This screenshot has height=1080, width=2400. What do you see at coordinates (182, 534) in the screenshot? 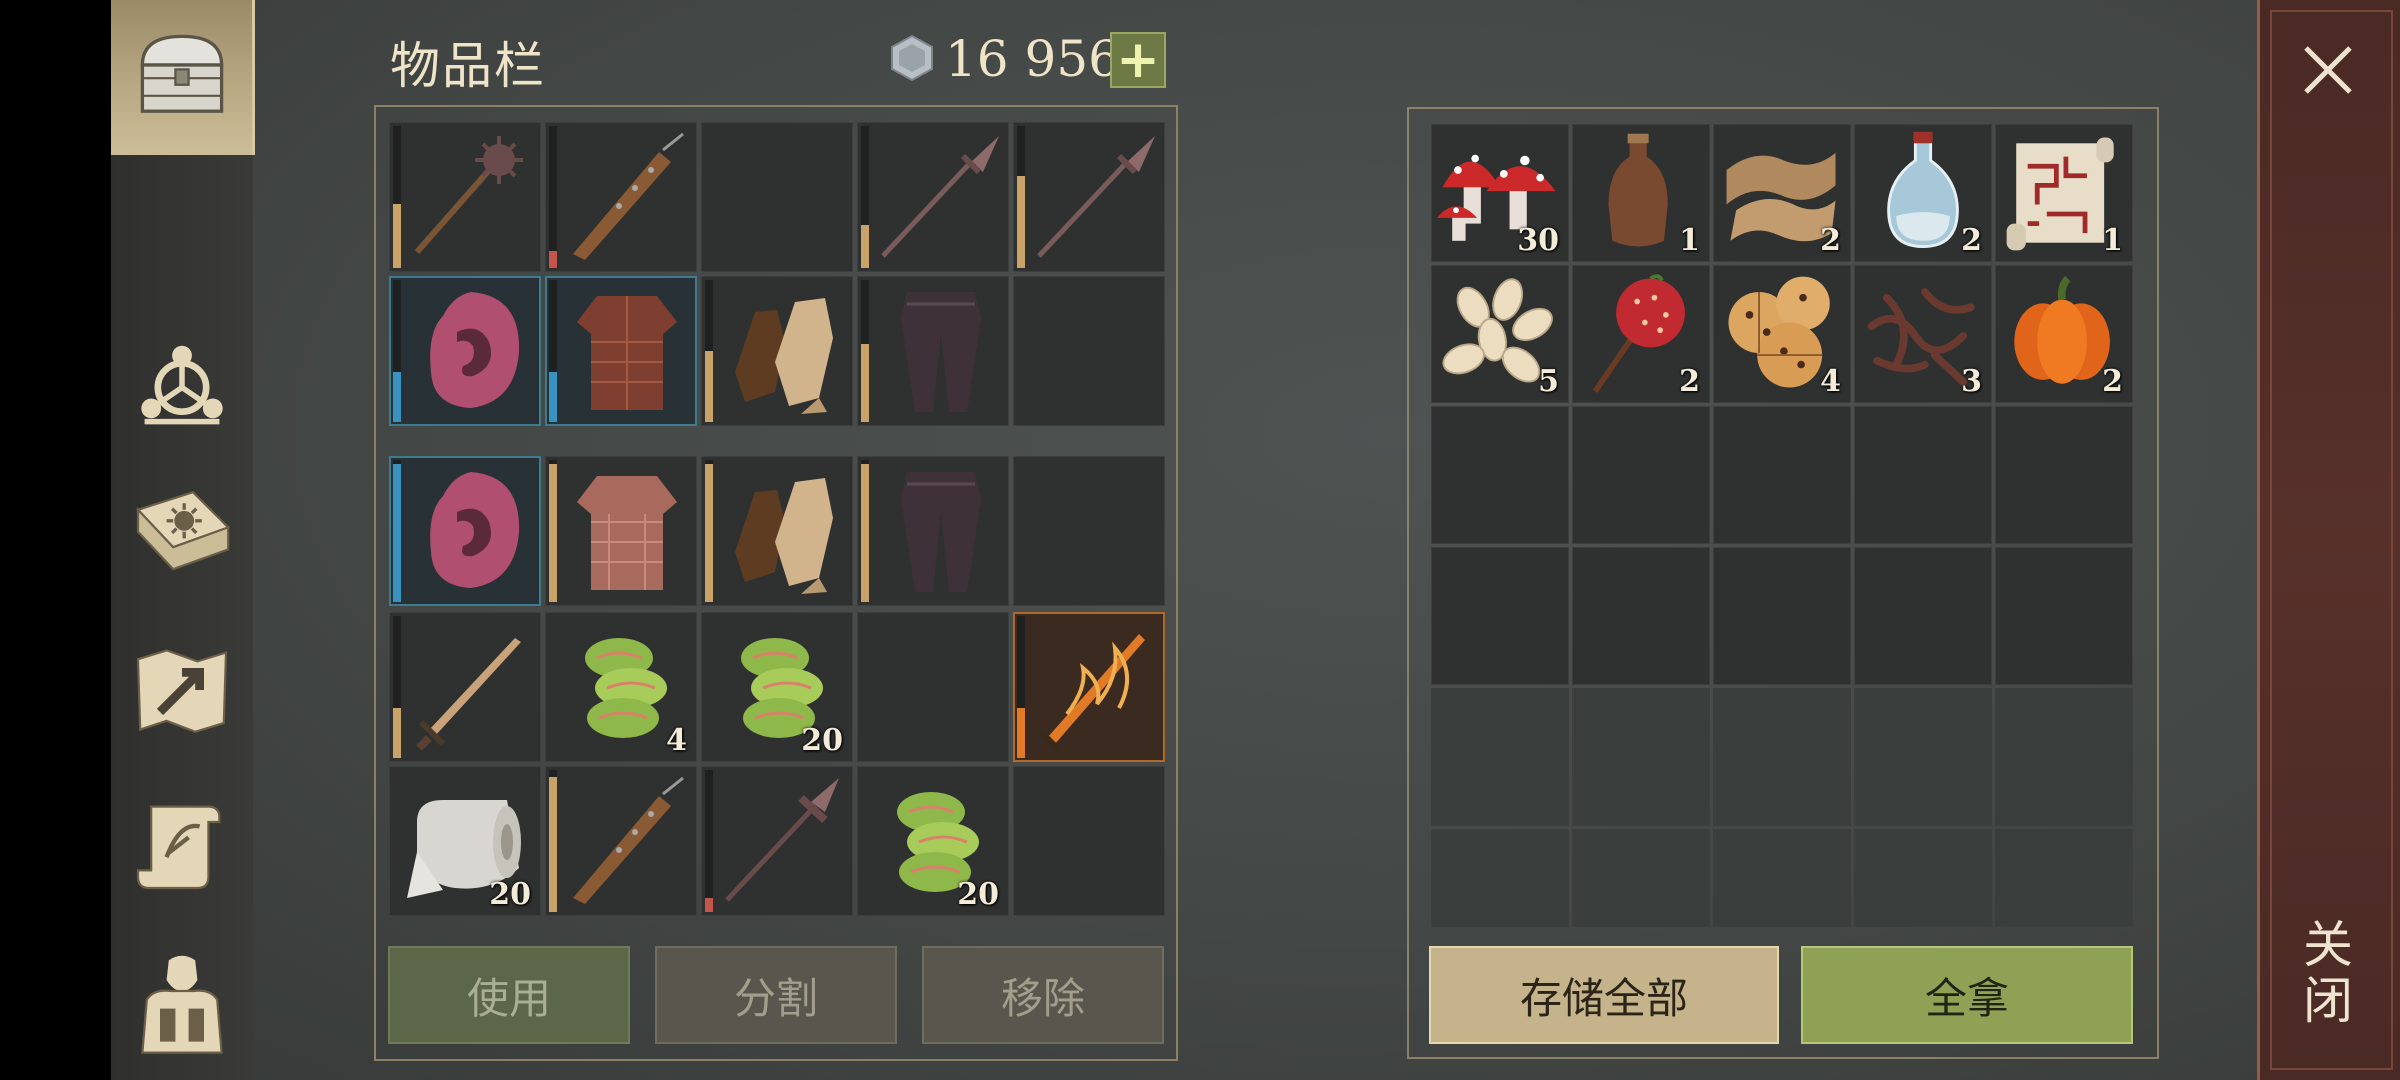
I see `skills-book-icon` at bounding box center [182, 534].